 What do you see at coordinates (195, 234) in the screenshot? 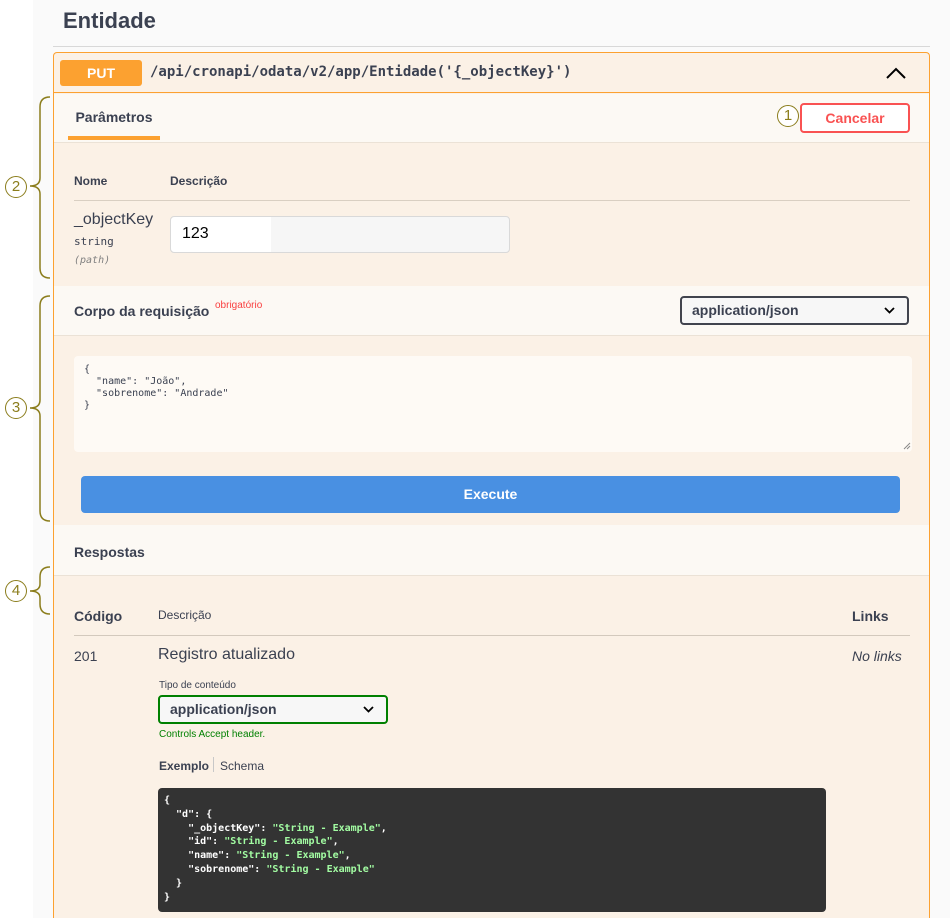
I see `object-key-value: 123` at bounding box center [195, 234].